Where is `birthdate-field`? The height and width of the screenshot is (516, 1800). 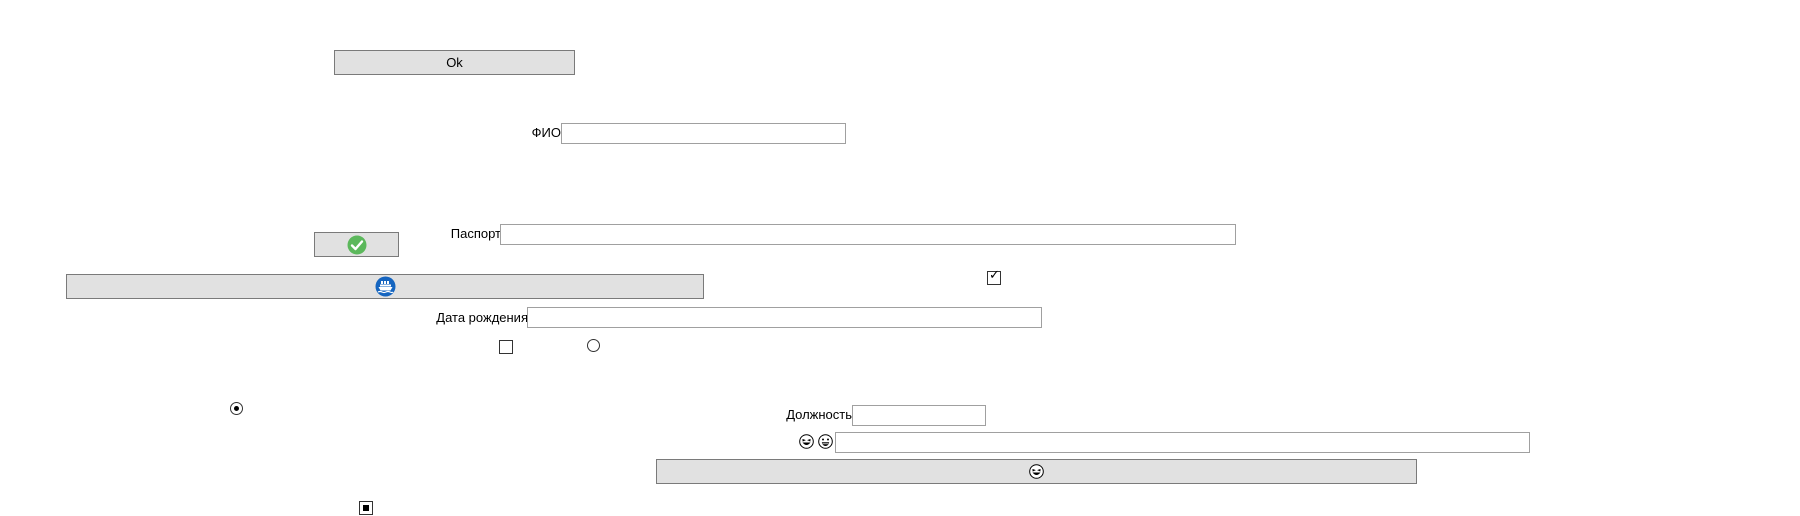 birthdate-field is located at coordinates (784, 317).